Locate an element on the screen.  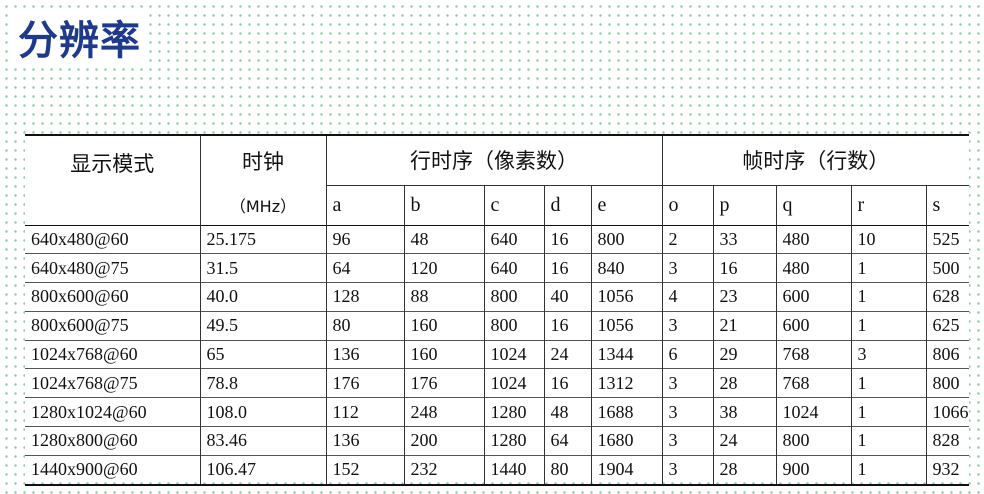
table-cell: 1904 is located at coordinates (626, 469).